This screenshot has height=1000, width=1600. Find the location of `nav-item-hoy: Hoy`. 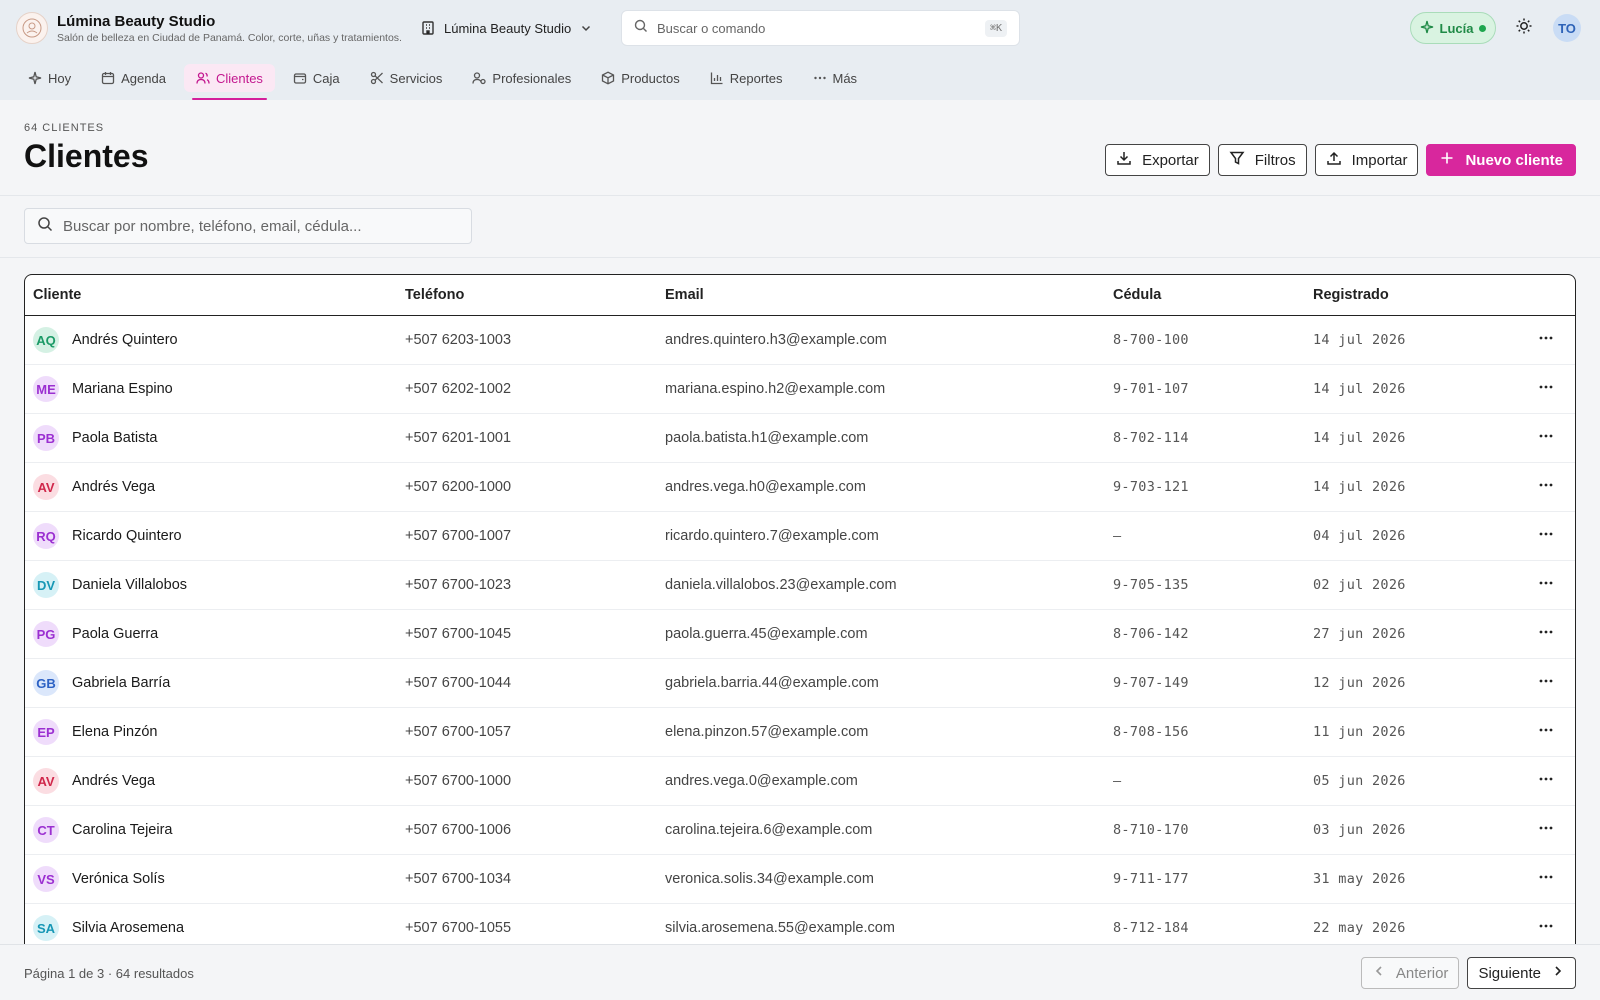

nav-item-hoy: Hoy is located at coordinates (49, 78).